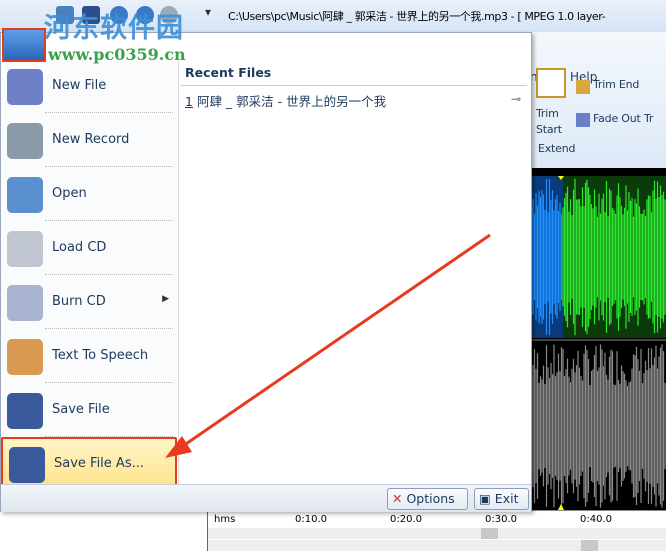 The image size is (666, 551). What do you see at coordinates (25, 357) in the screenshot?
I see `speech-person-icon` at bounding box center [25, 357].